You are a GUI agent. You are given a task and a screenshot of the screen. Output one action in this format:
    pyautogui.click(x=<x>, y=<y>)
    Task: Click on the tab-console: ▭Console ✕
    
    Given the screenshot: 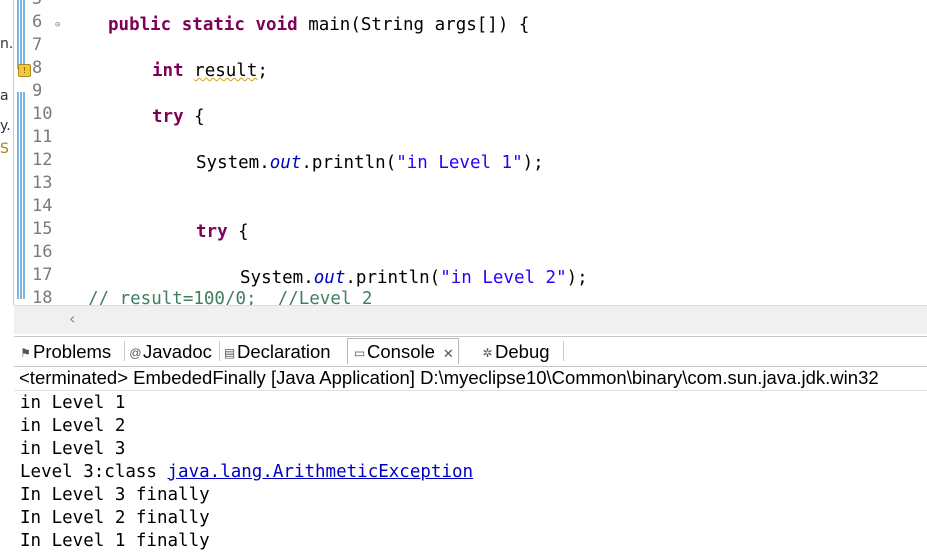 What is the action you would take?
    pyautogui.click(x=403, y=351)
    